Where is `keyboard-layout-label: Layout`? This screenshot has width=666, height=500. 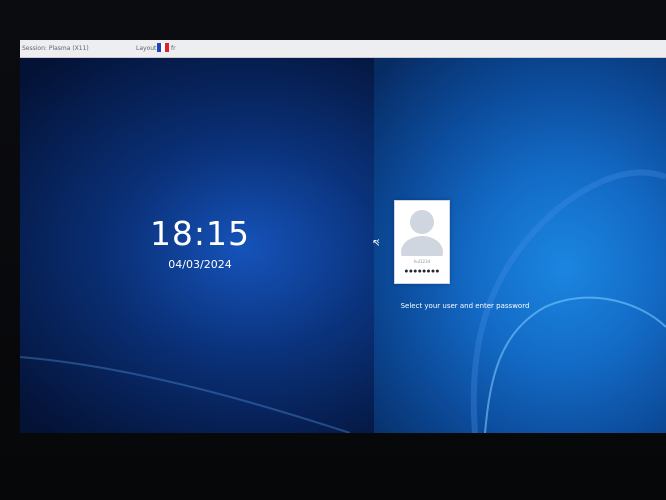
keyboard-layout-label: Layout is located at coordinates (146, 48).